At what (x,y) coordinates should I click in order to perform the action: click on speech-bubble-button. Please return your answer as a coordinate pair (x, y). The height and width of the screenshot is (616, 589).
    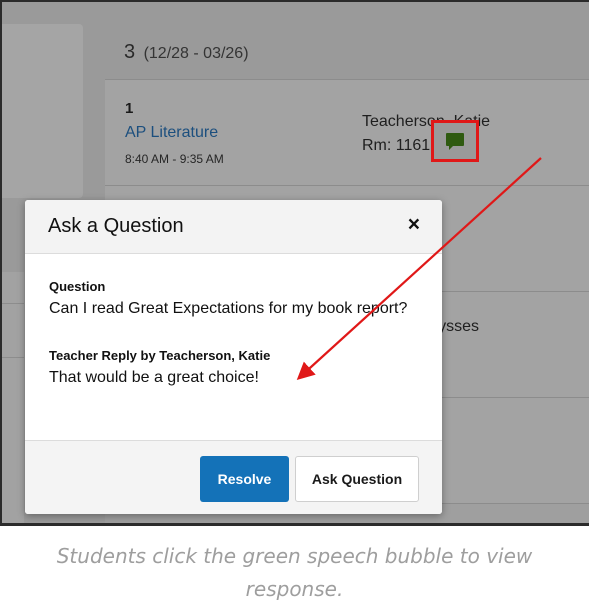
    Looking at the image, I should click on (455, 141).